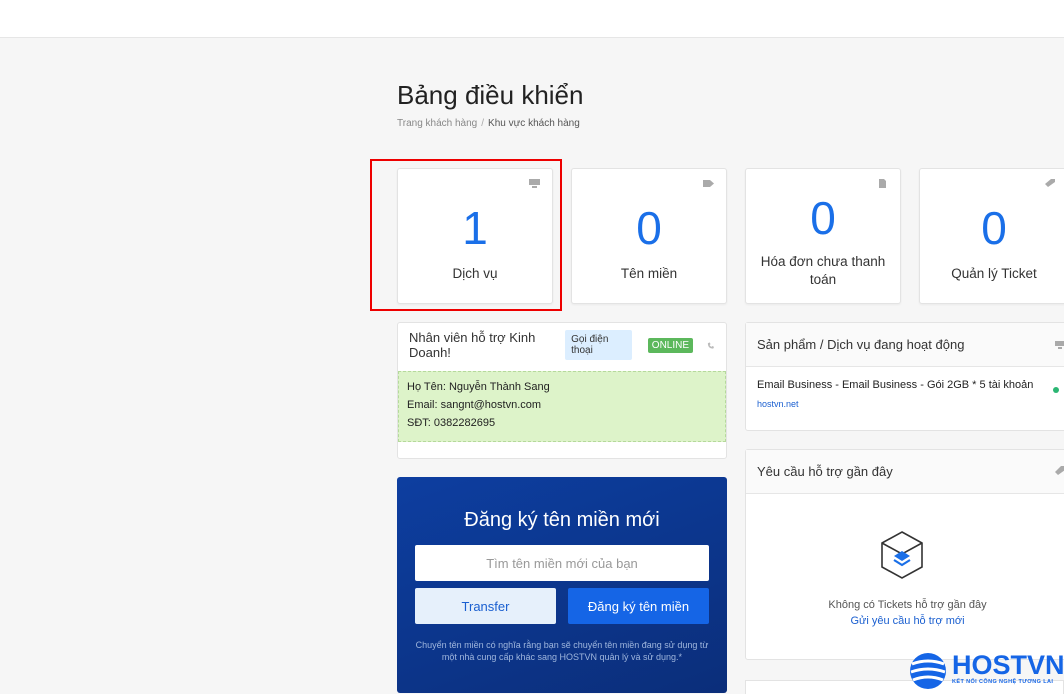 This screenshot has width=1064, height=694. I want to click on tag-icon, so click(708, 183).